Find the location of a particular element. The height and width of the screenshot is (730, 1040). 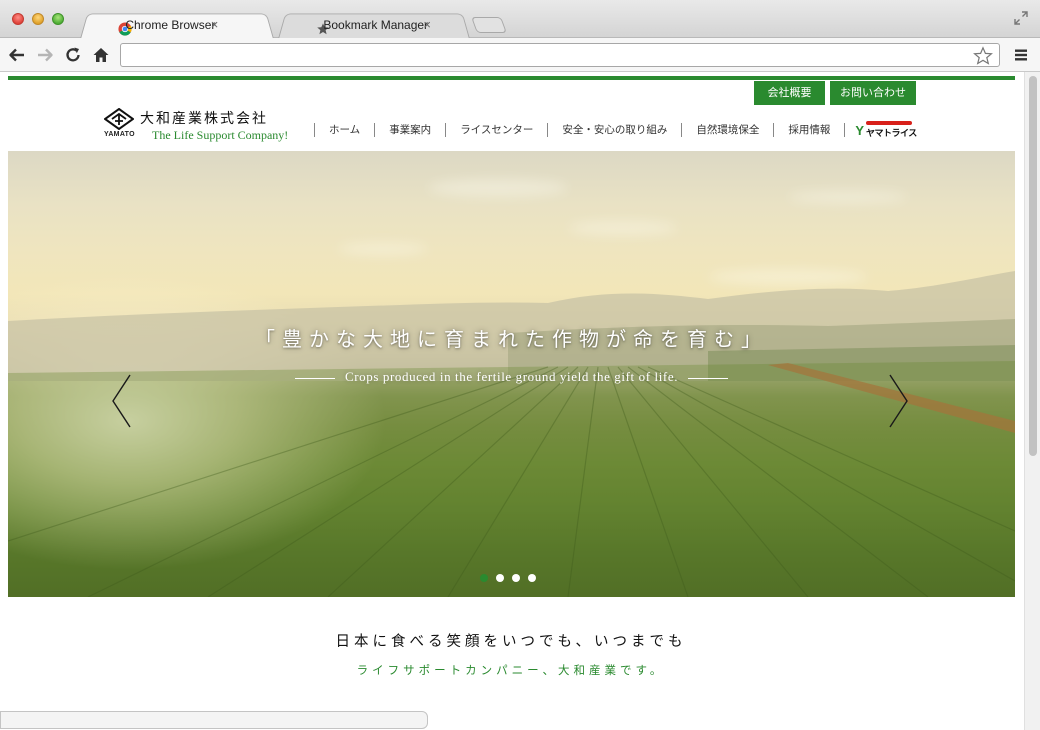

chrome-menu-button is located at coordinates (1021, 55).